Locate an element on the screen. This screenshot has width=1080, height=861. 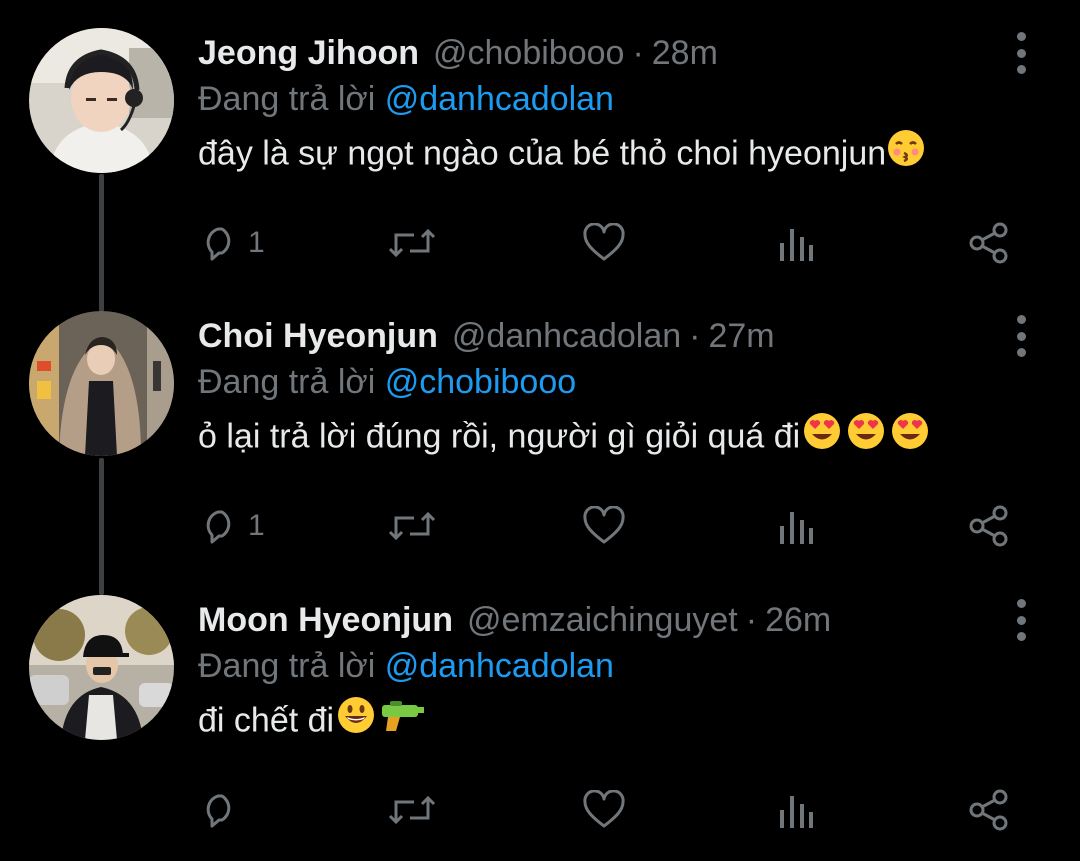
timestamp: 27m is located at coordinates (741, 336).